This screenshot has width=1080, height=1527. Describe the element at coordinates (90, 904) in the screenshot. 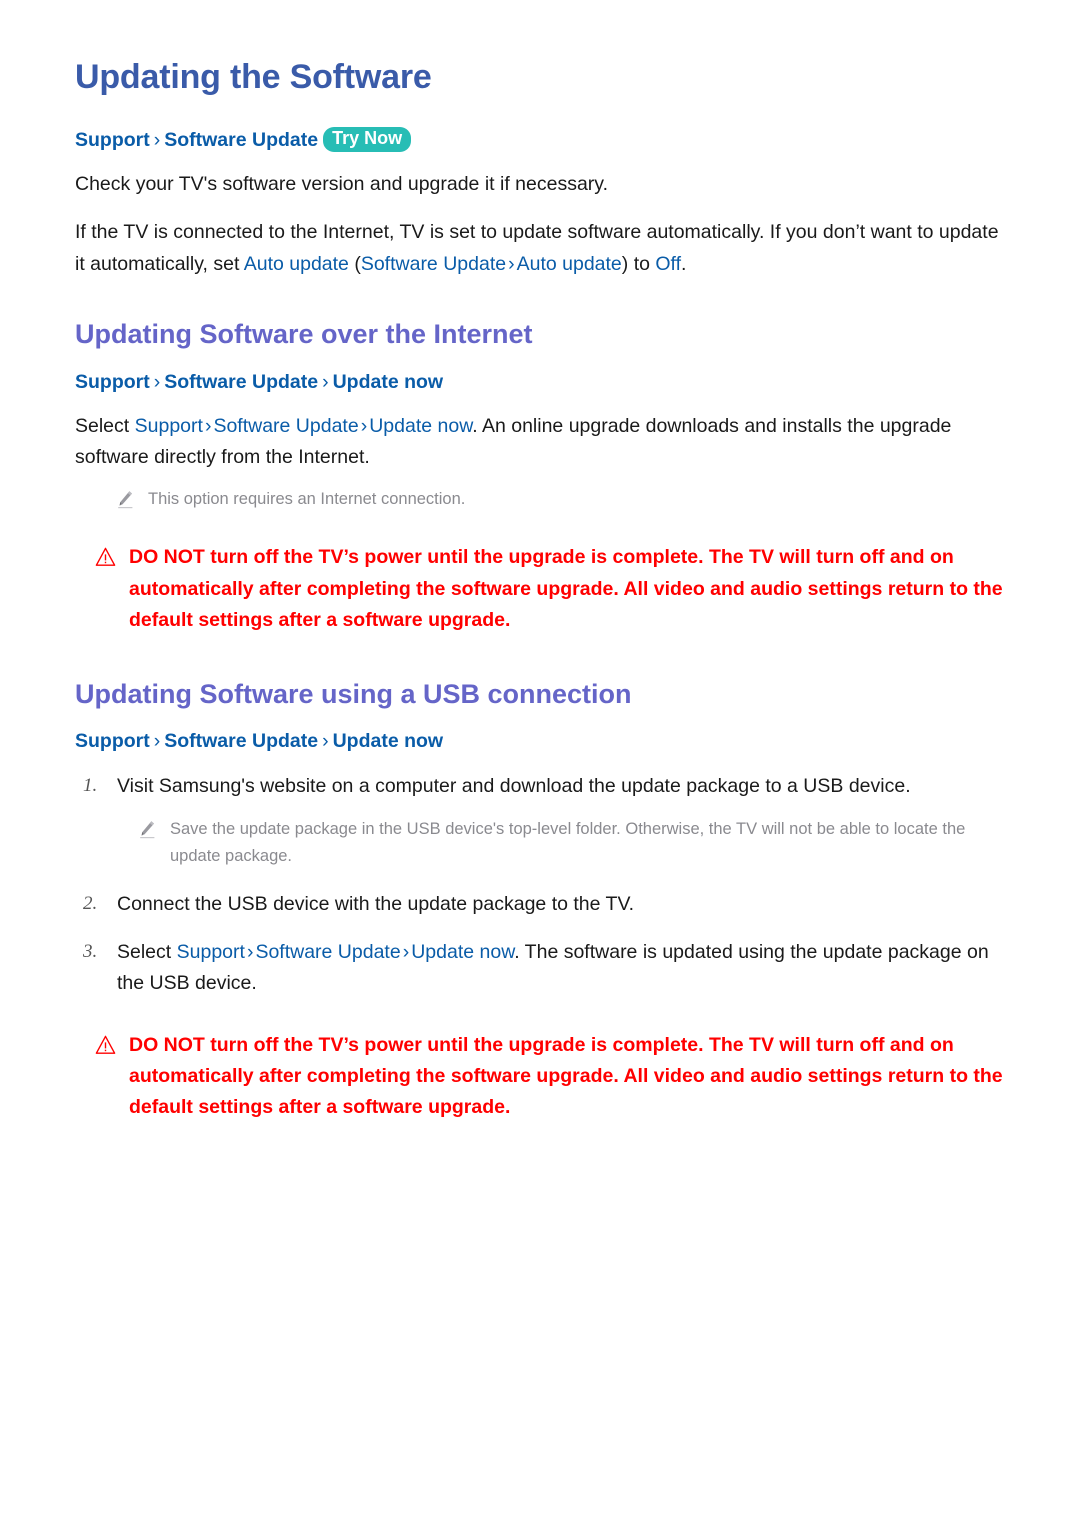

I see `step-number: 2.` at that location.